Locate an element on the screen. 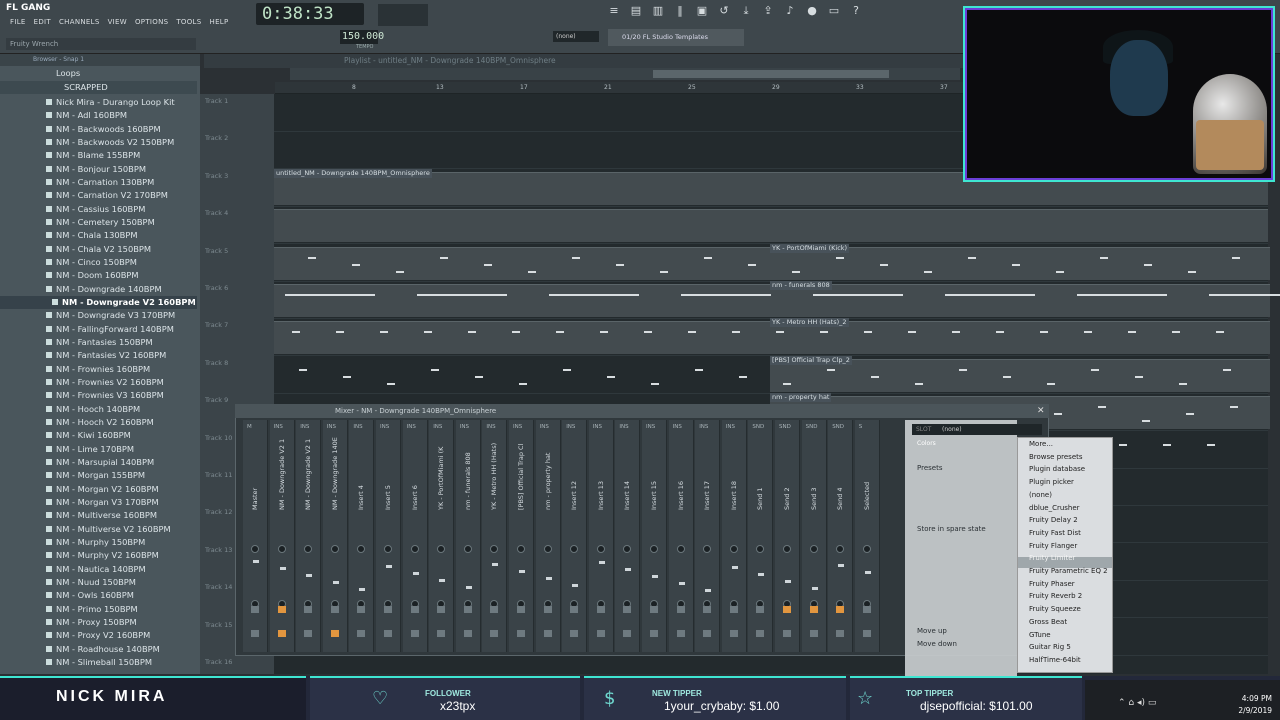  plugin-icon: ▣ is located at coordinates (702, 11).